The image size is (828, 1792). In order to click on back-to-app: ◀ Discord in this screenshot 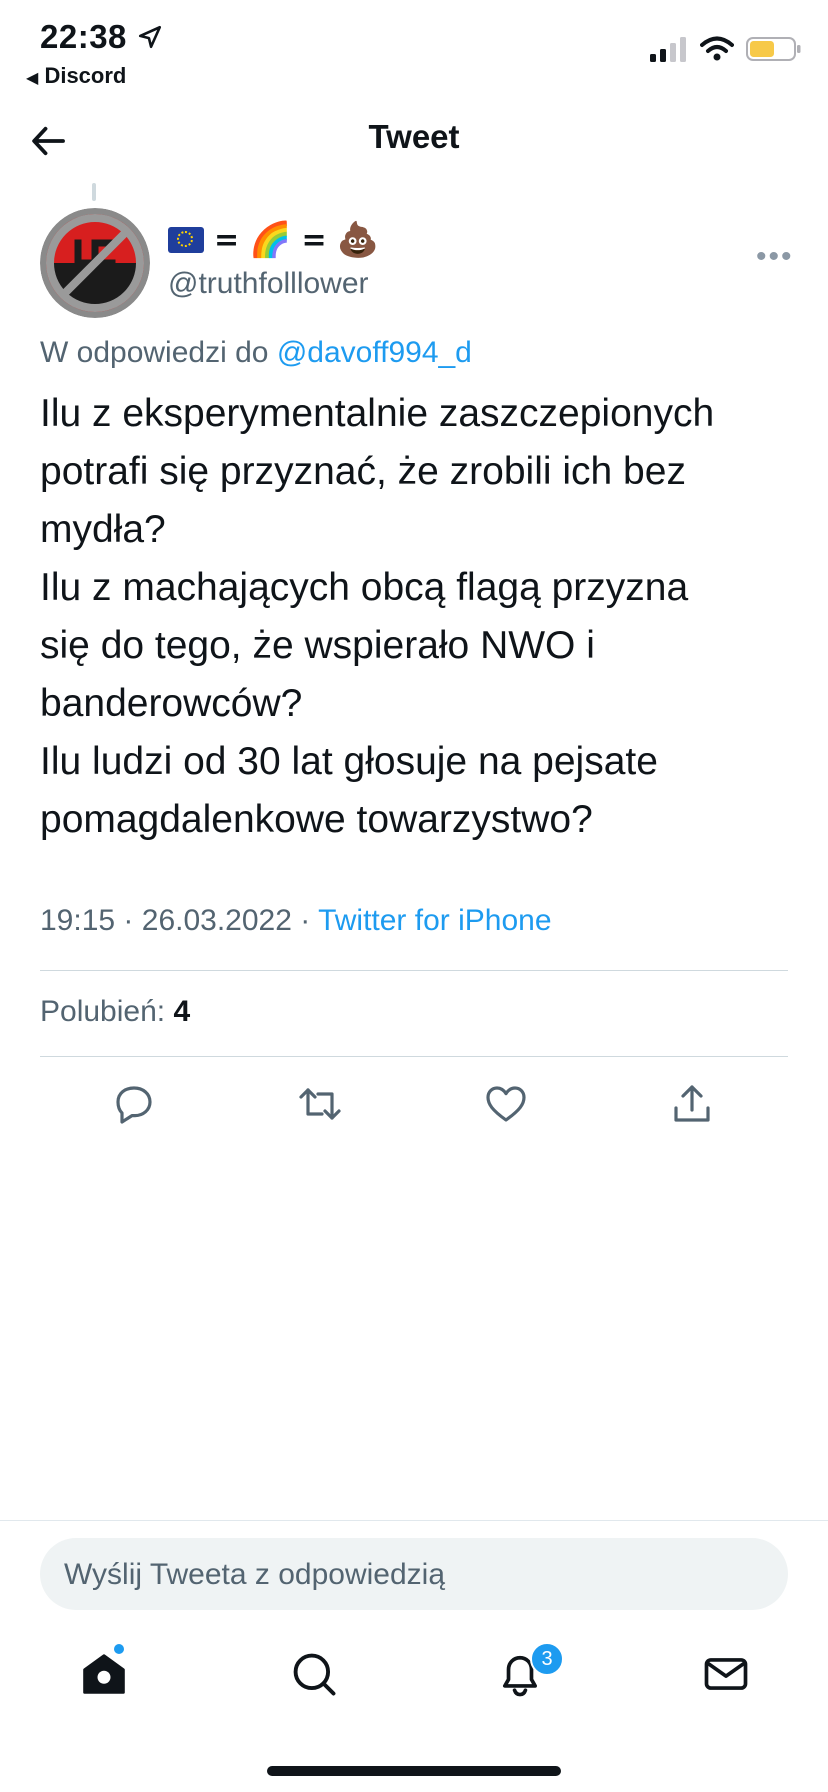, I will do `click(76, 76)`.